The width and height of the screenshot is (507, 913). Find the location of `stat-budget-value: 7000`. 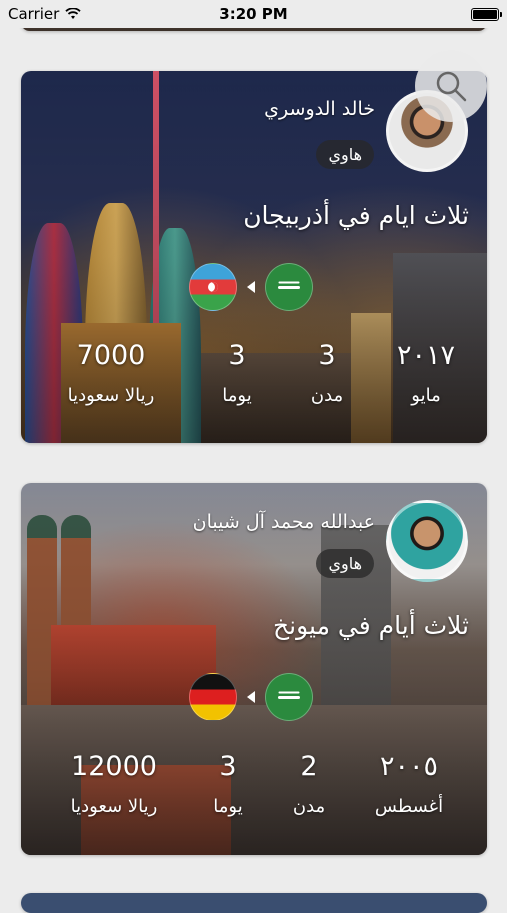

stat-budget-value: 7000 is located at coordinates (111, 355).